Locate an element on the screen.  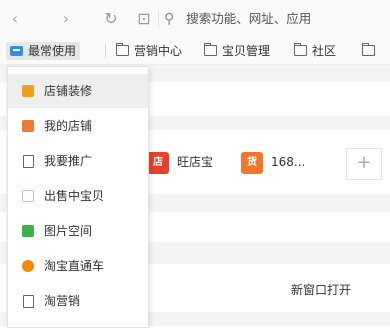
bookmarks-bar: 最常使用 营销中心 宝贝管理 社区 is located at coordinates (195, 51).